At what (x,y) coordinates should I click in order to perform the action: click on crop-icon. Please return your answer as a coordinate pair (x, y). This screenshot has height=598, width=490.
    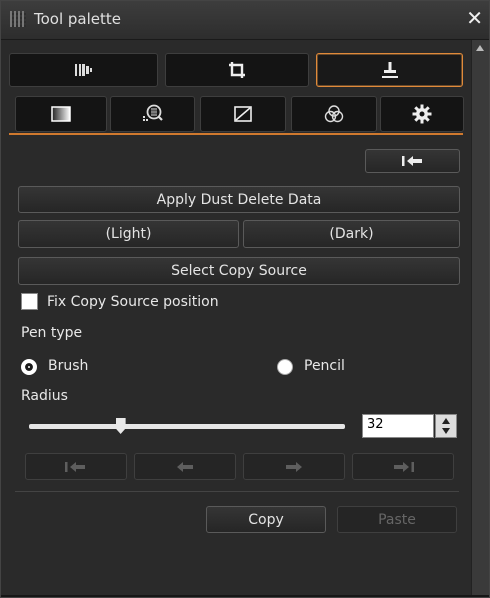
    Looking at the image, I should click on (237, 70).